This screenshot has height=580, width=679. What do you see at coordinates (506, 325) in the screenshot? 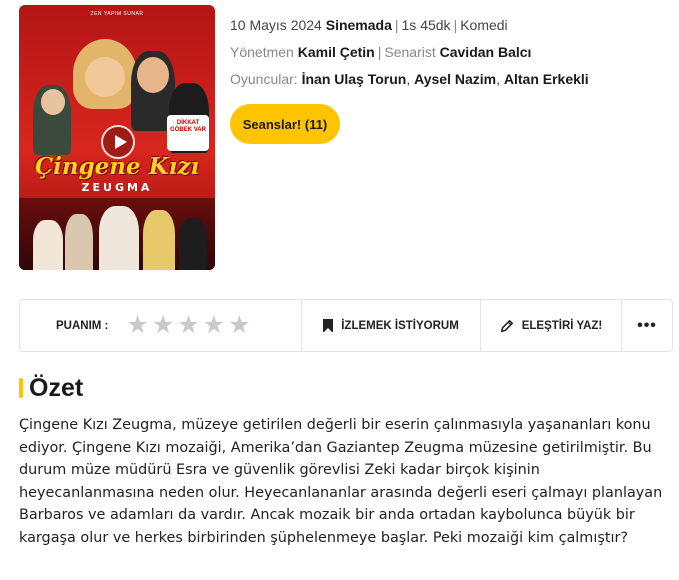
I see `pencil-icon` at bounding box center [506, 325].